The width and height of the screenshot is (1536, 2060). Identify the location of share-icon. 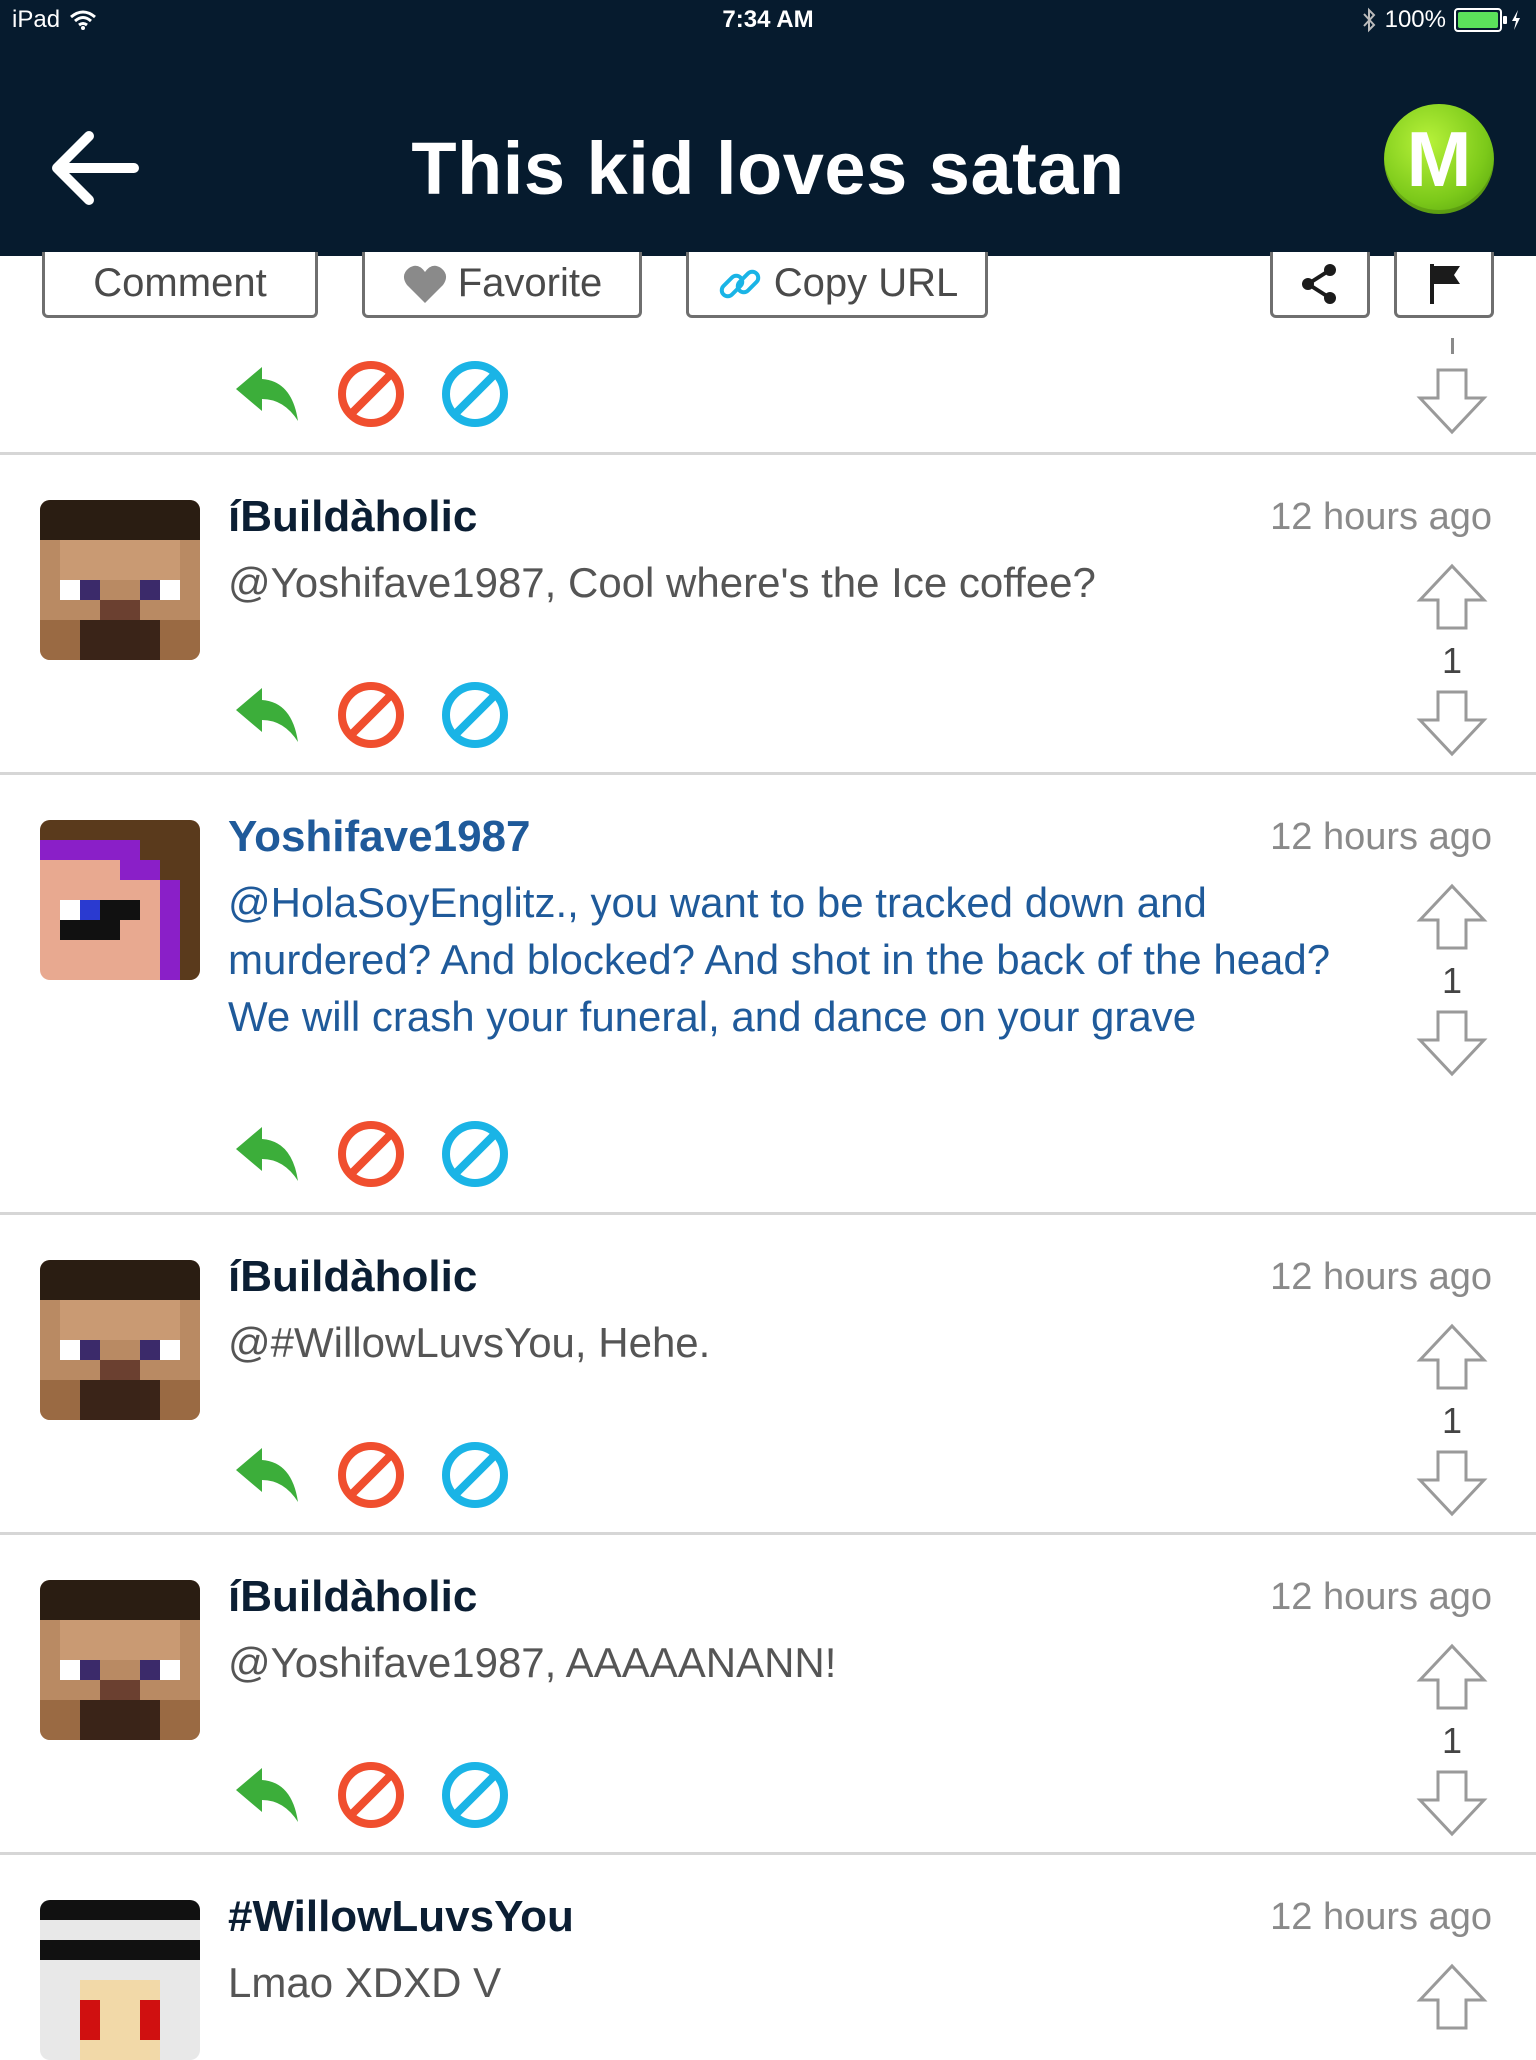
(1319, 283).